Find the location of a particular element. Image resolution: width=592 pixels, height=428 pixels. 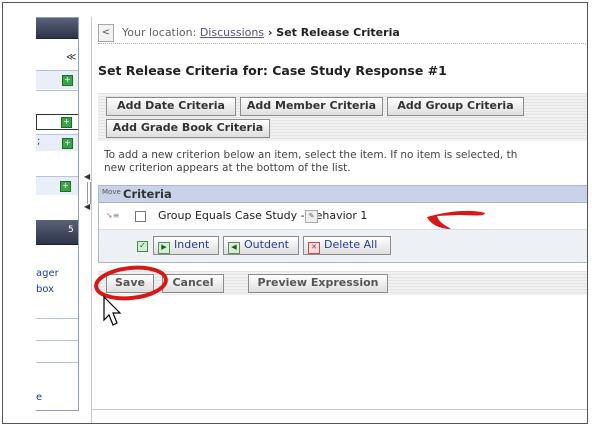

select-all-check-icon: ✓ is located at coordinates (142, 246).